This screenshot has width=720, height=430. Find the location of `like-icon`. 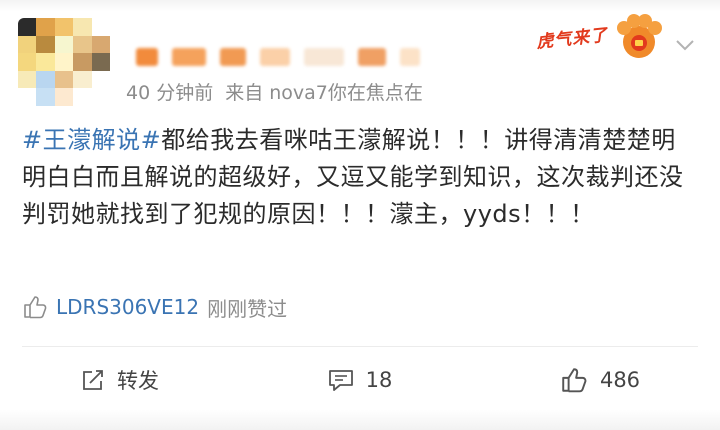

like-icon is located at coordinates (574, 380).